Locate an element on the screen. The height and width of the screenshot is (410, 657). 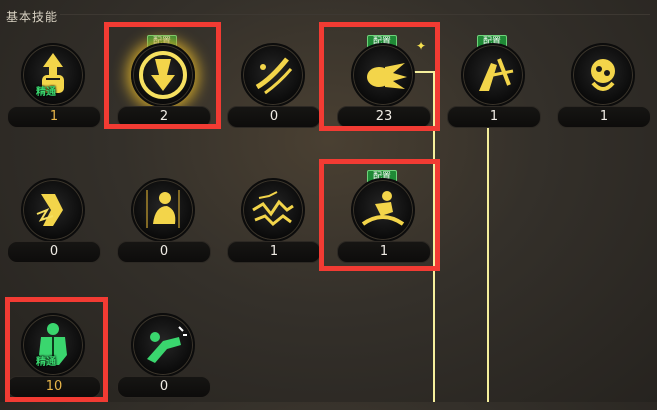
crouch-icon is located at coordinates (163, 210).